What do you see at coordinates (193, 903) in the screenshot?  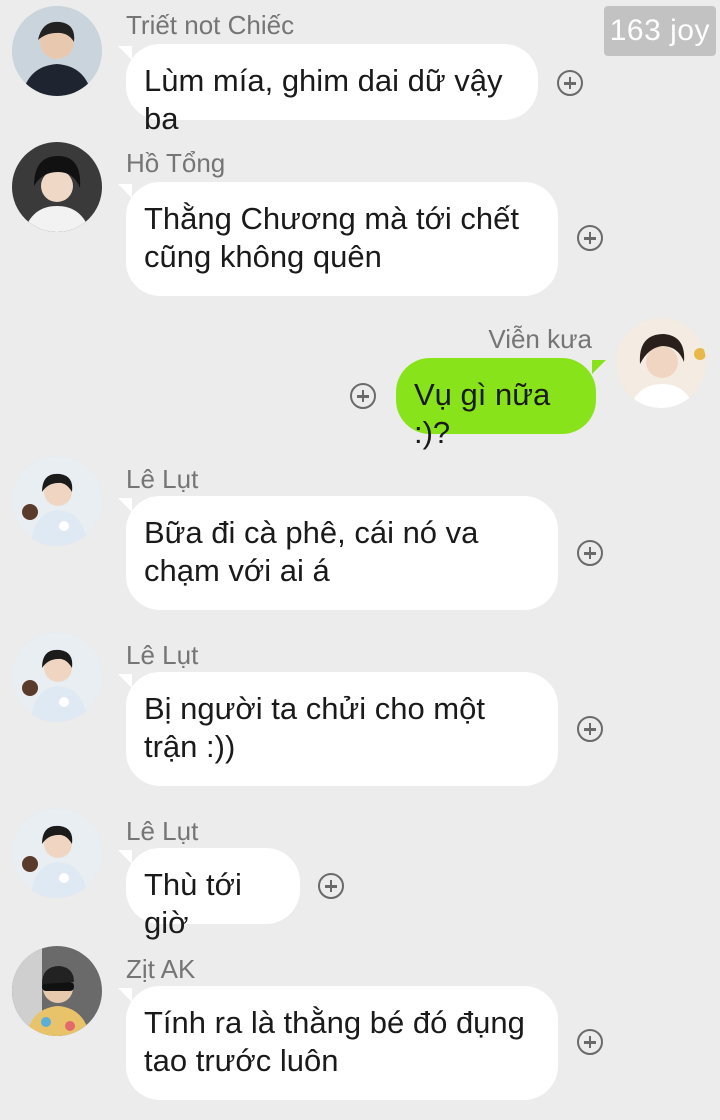 I see `message-text: Thù tới giờ` at bounding box center [193, 903].